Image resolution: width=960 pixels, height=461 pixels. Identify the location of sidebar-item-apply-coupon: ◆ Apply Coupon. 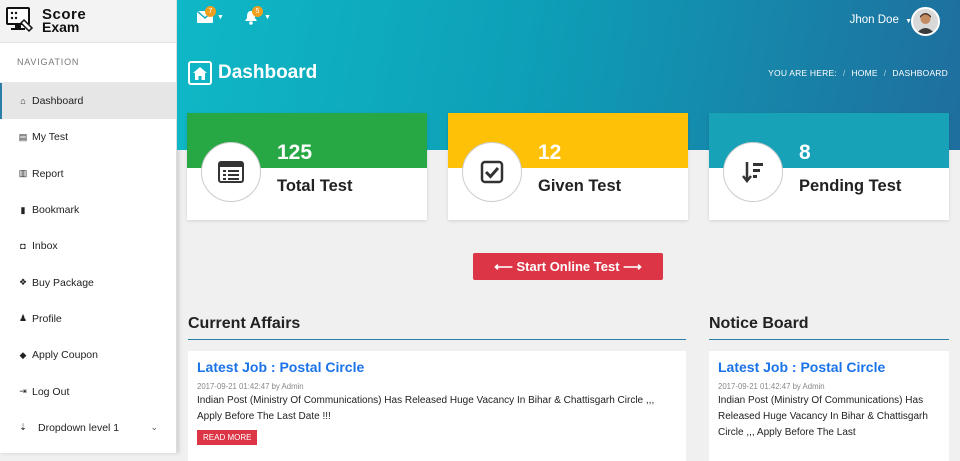
(88, 355).